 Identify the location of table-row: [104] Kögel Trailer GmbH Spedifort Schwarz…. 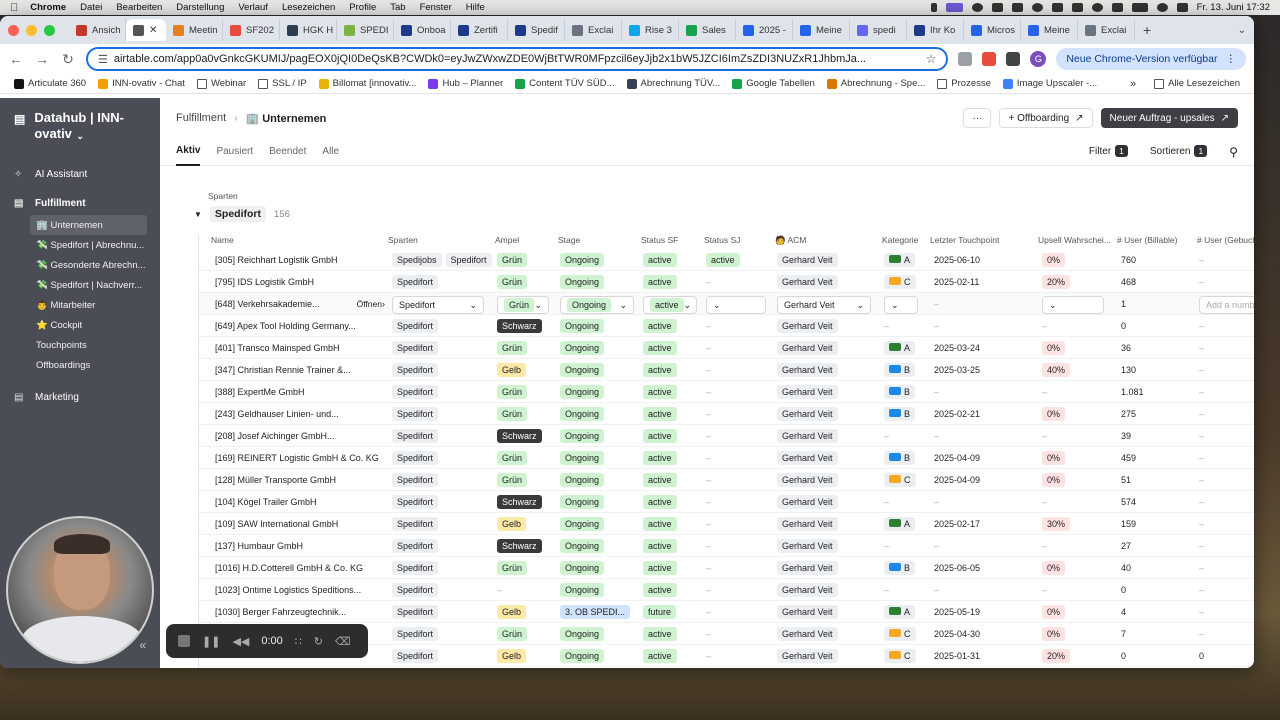
(726, 502).